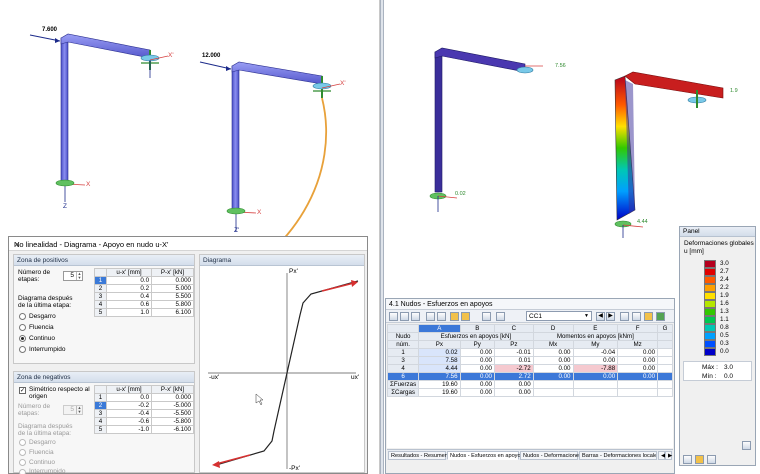 Image resolution: width=760 pixels, height=474 pixels. I want to click on panel-tab-3-icon, so click(711, 459).